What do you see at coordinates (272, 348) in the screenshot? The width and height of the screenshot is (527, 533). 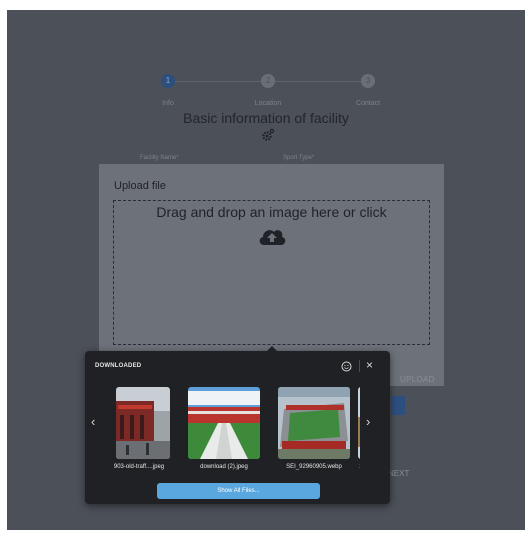 I see `popup-arrow` at bounding box center [272, 348].